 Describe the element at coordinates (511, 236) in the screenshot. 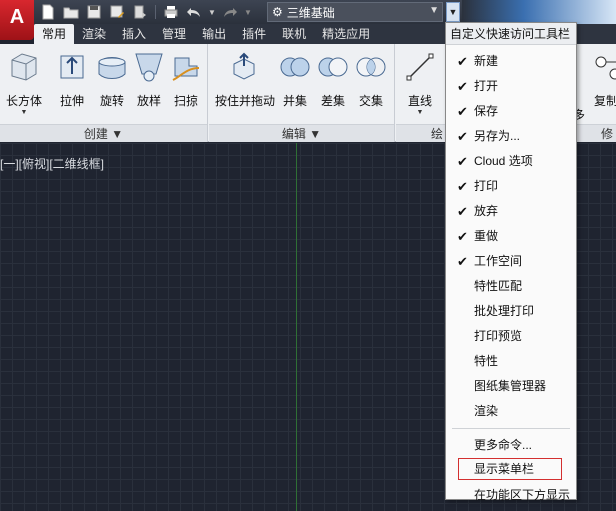

I see `menu-item-redo: ✔ 重做` at that location.